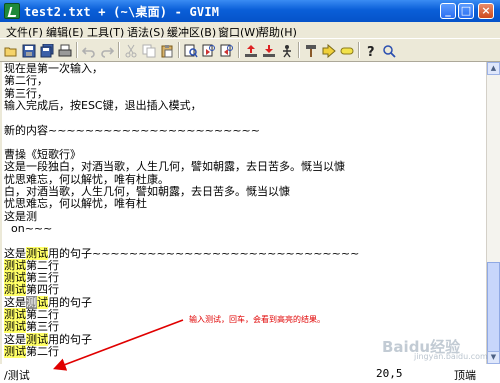  I want to click on toolbar: ?, so click(250, 50).